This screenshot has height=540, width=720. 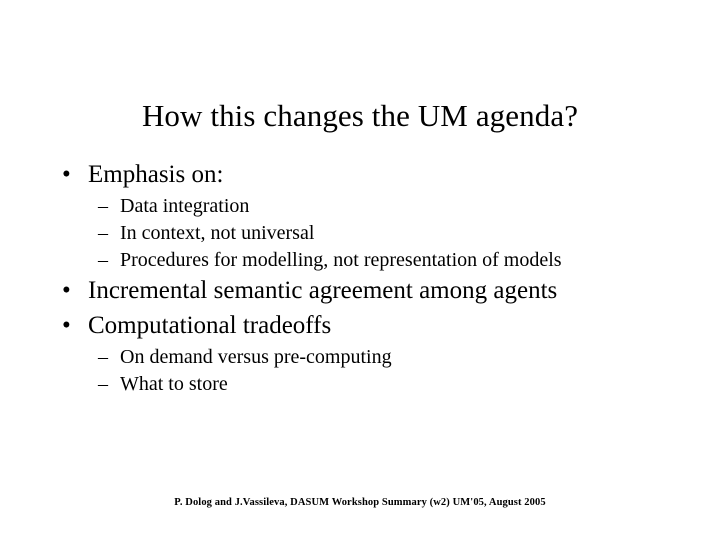 I want to click on list-item: – What to store, so click(x=360, y=384).